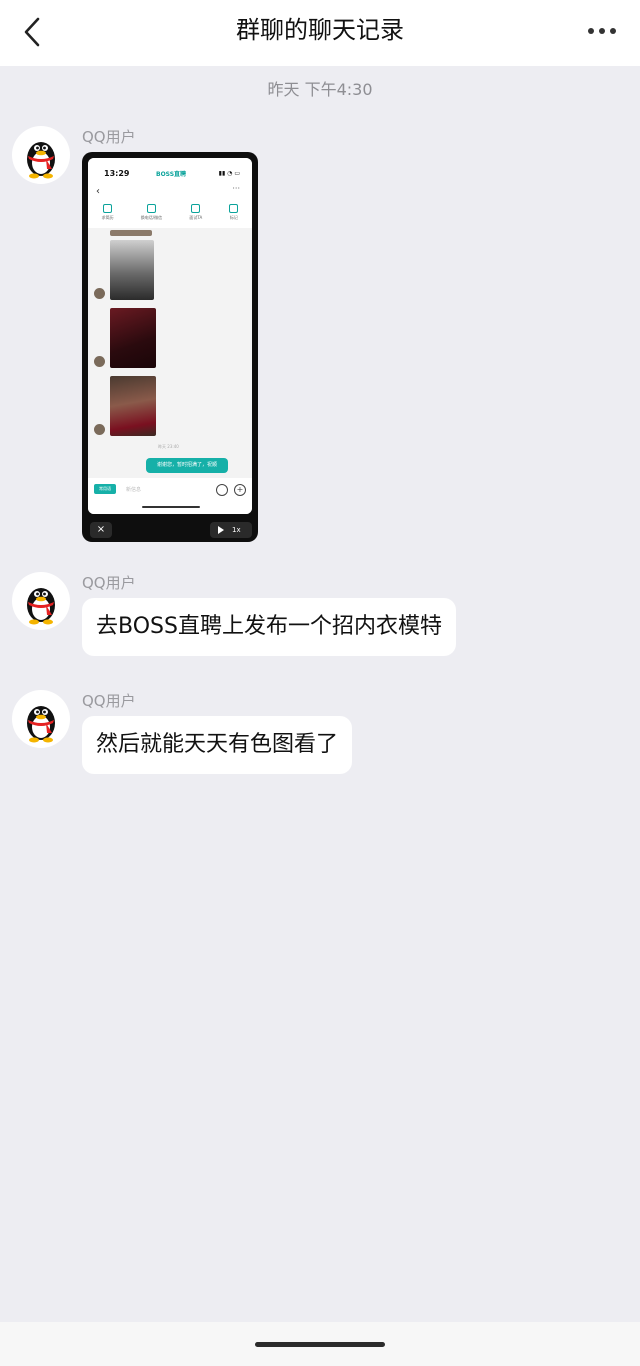 The width and height of the screenshot is (640, 1366). I want to click on screenshot-tool: 面试TA, so click(195, 212).